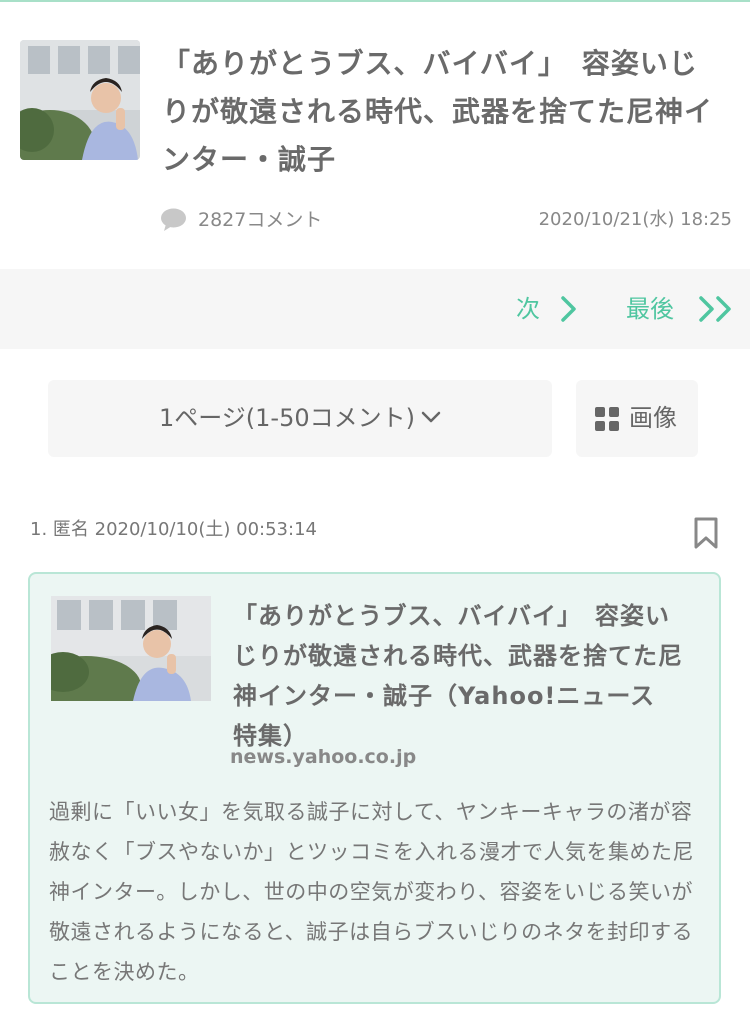 The width and height of the screenshot is (750, 1016). I want to click on page-select-label: 1ページ(1-50コメント), so click(287, 418).